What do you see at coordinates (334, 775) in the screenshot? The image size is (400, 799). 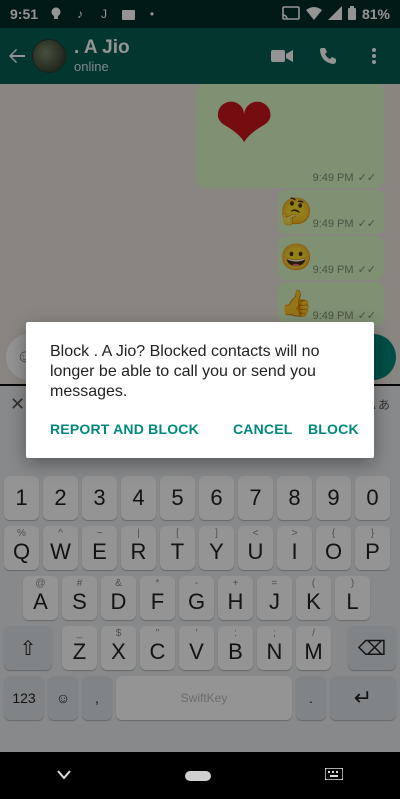 I see `nav-keyboard-icon` at bounding box center [334, 775].